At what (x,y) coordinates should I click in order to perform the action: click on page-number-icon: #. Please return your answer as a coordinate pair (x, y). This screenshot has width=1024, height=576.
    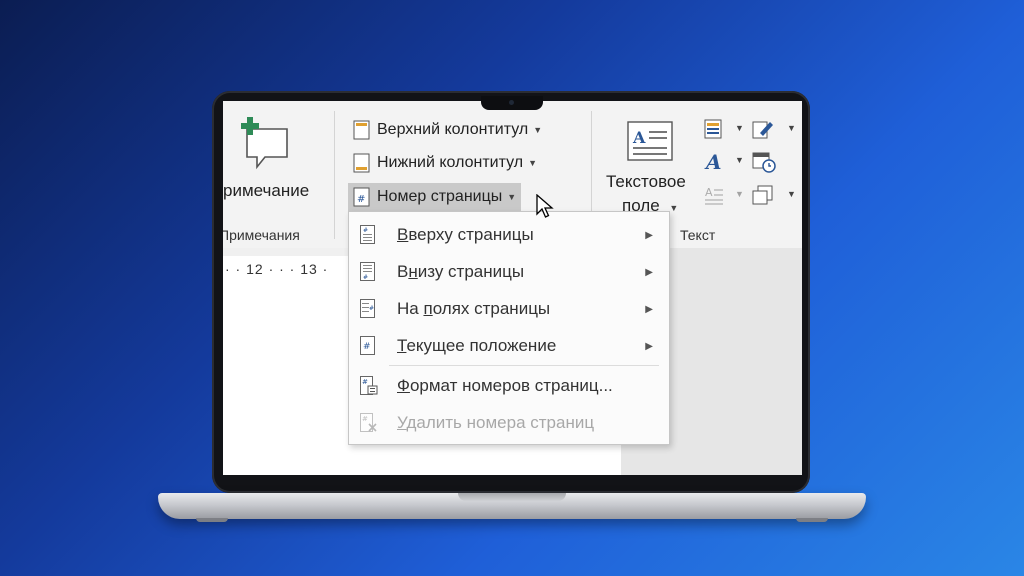
    Looking at the image, I should click on (361, 197).